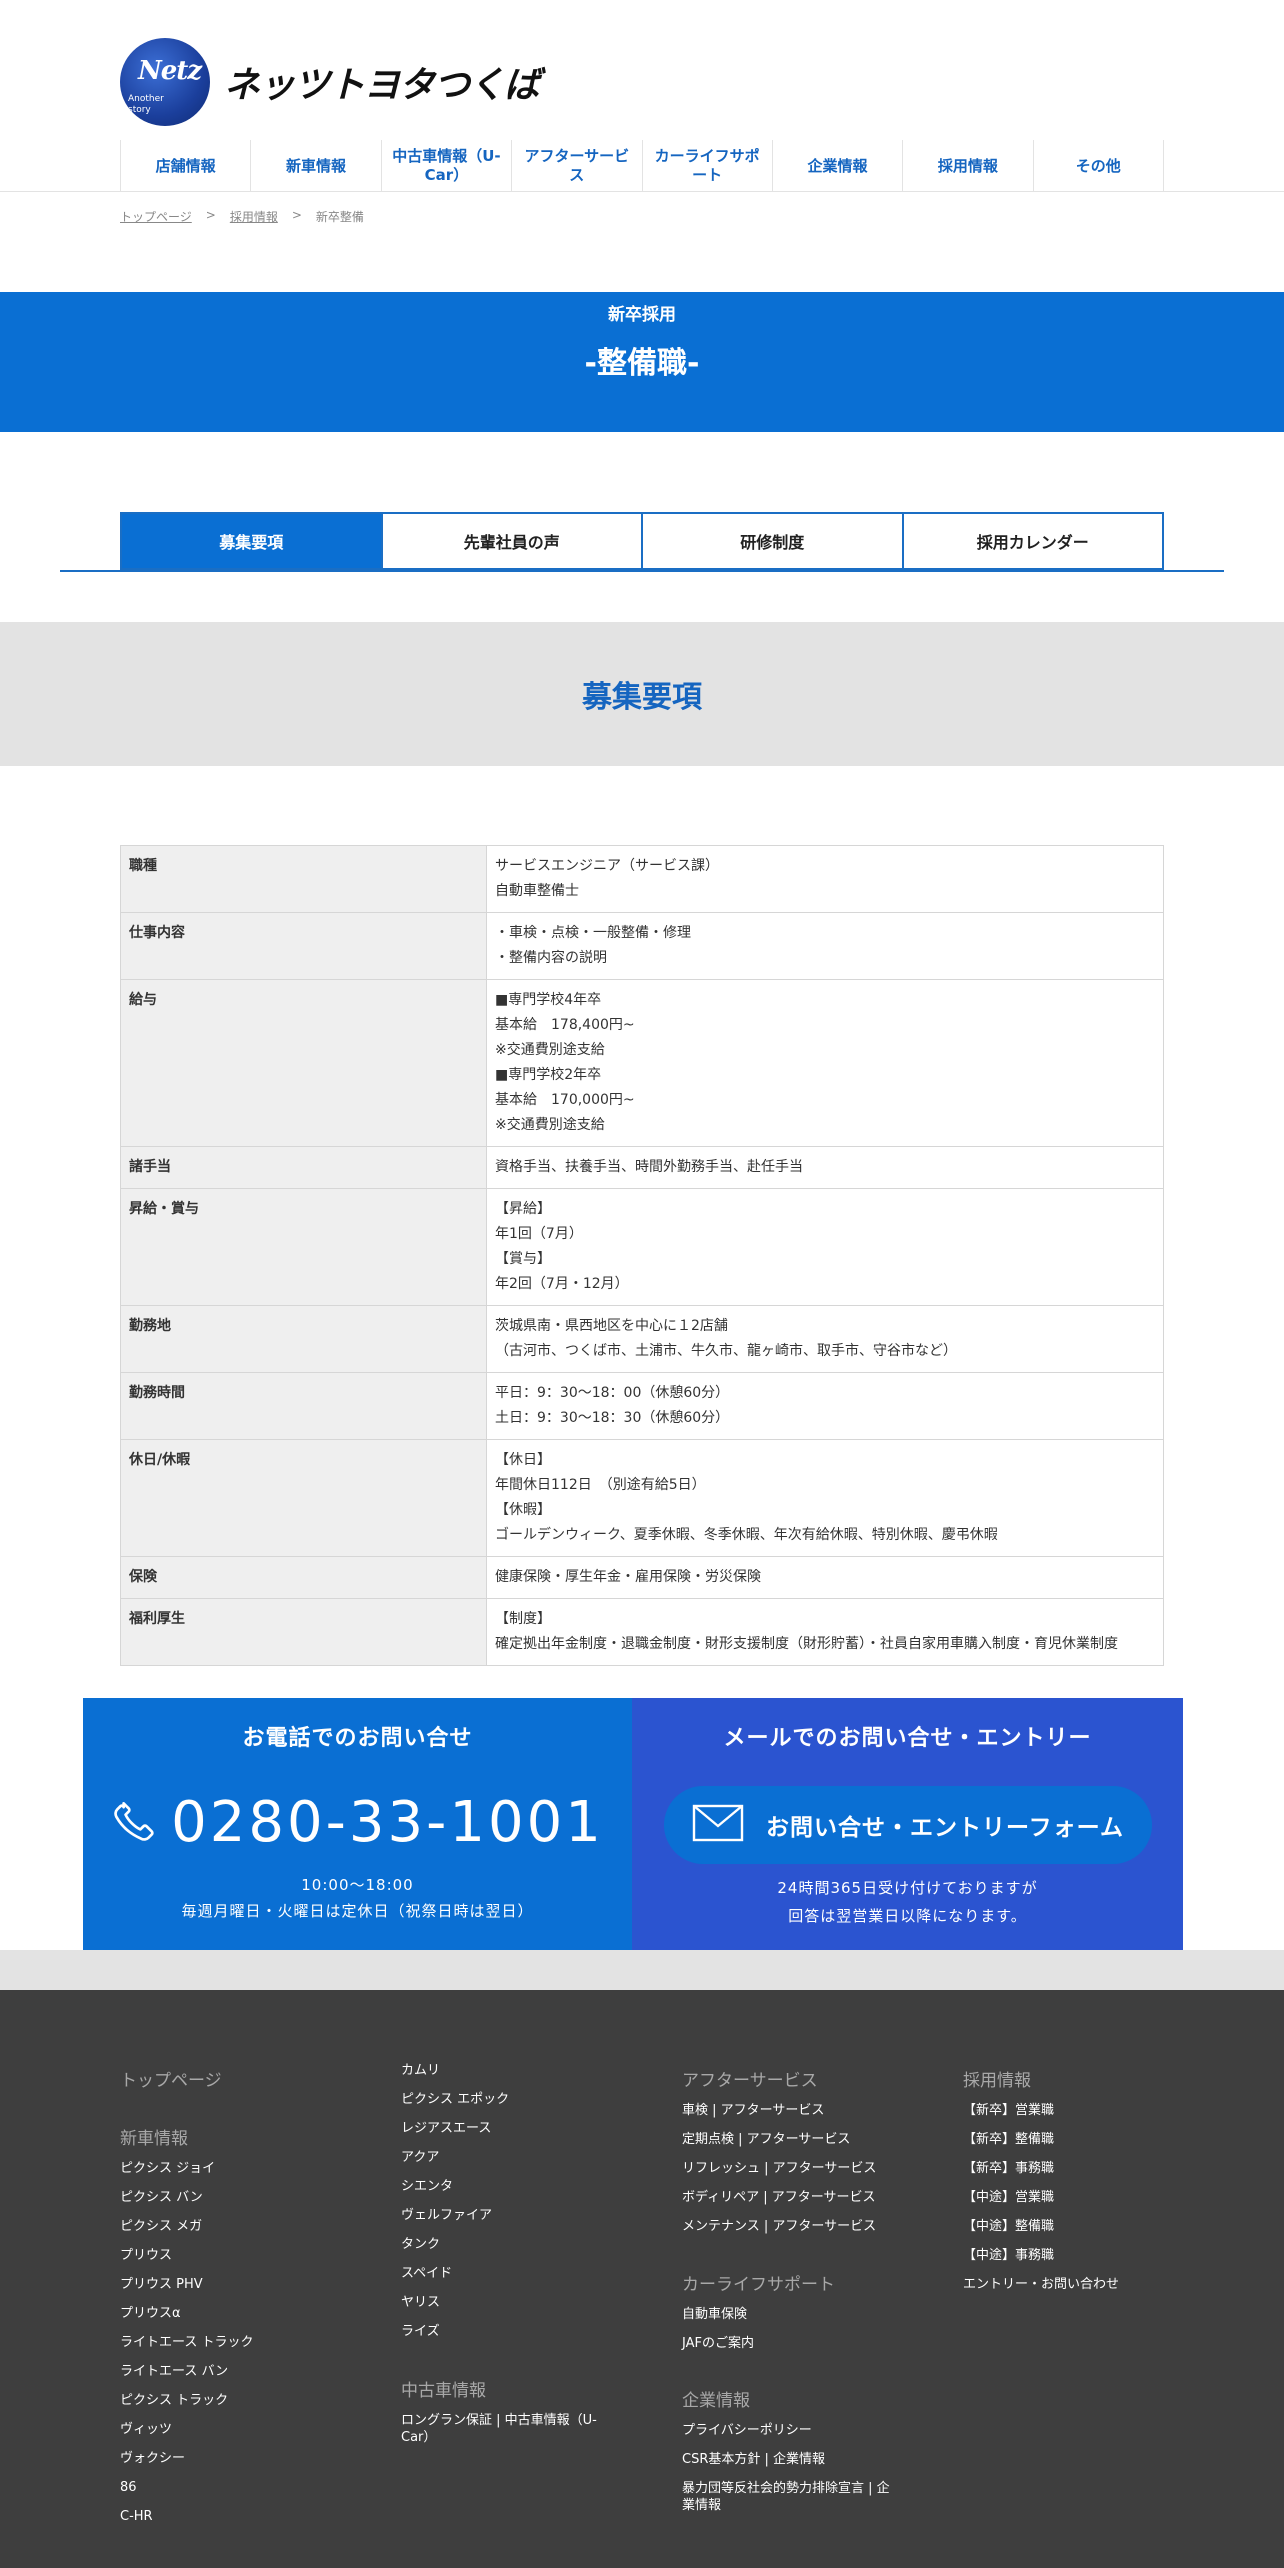 Image resolution: width=1284 pixels, height=2568 pixels. Describe the element at coordinates (427, 2186) in the screenshot. I see `footer-link: シエンタ` at that location.